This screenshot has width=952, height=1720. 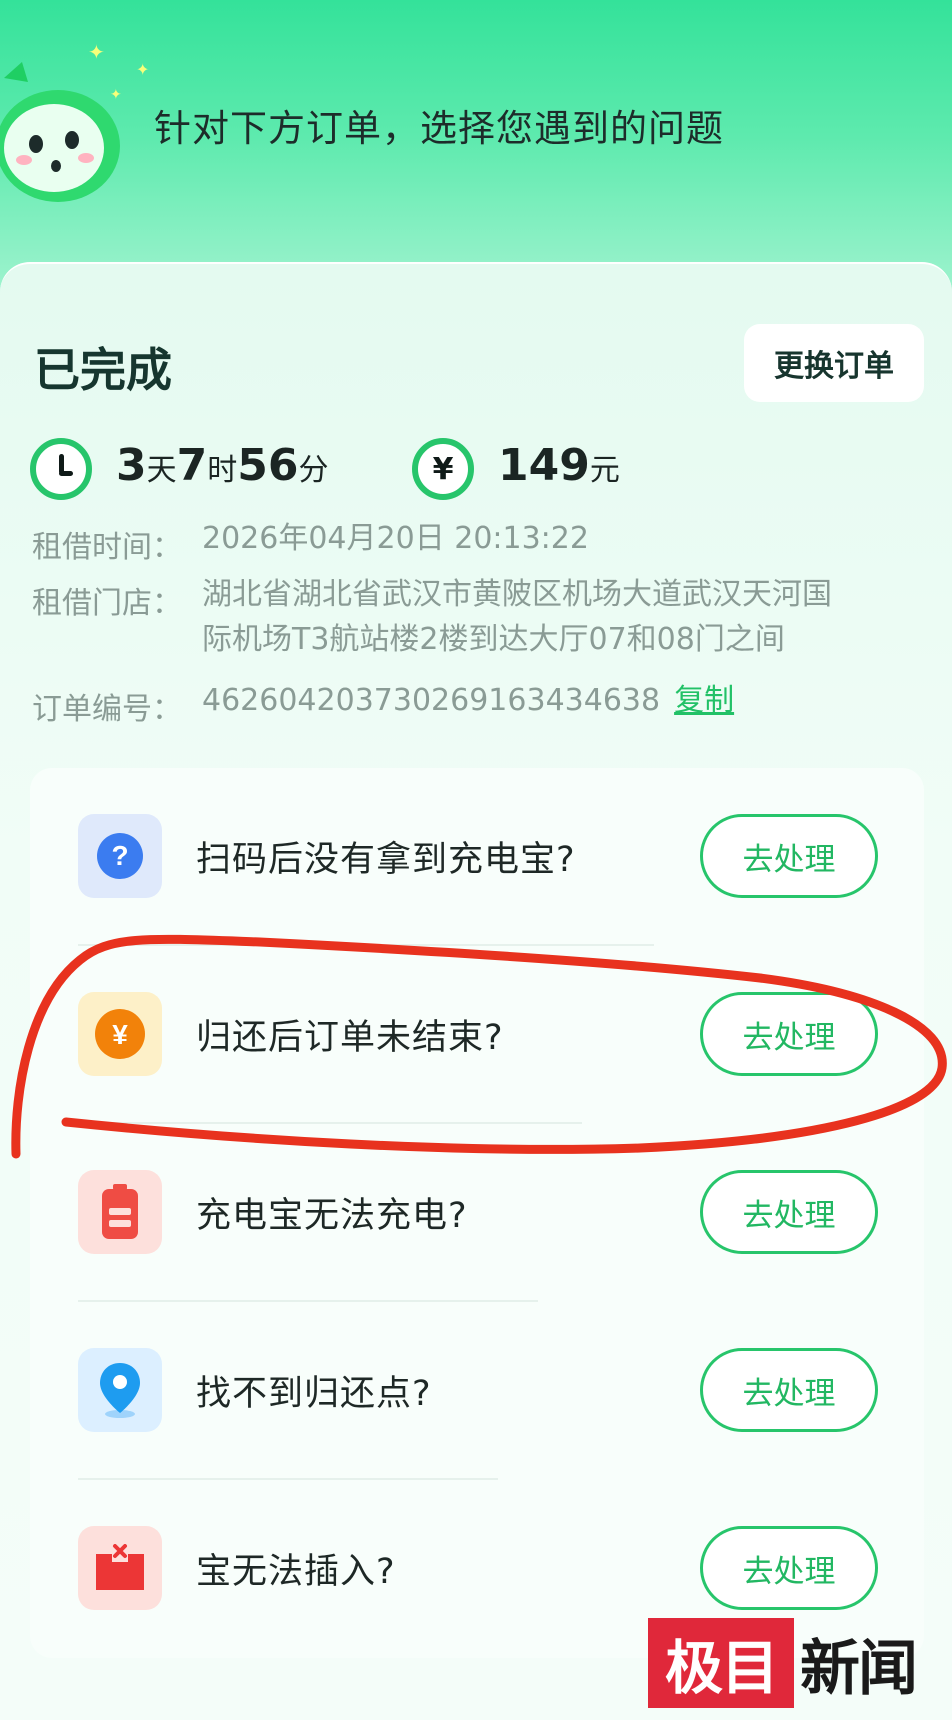 What do you see at coordinates (386, 860) in the screenshot?
I see `issue-label: 扫码后没有拿到充电宝?` at bounding box center [386, 860].